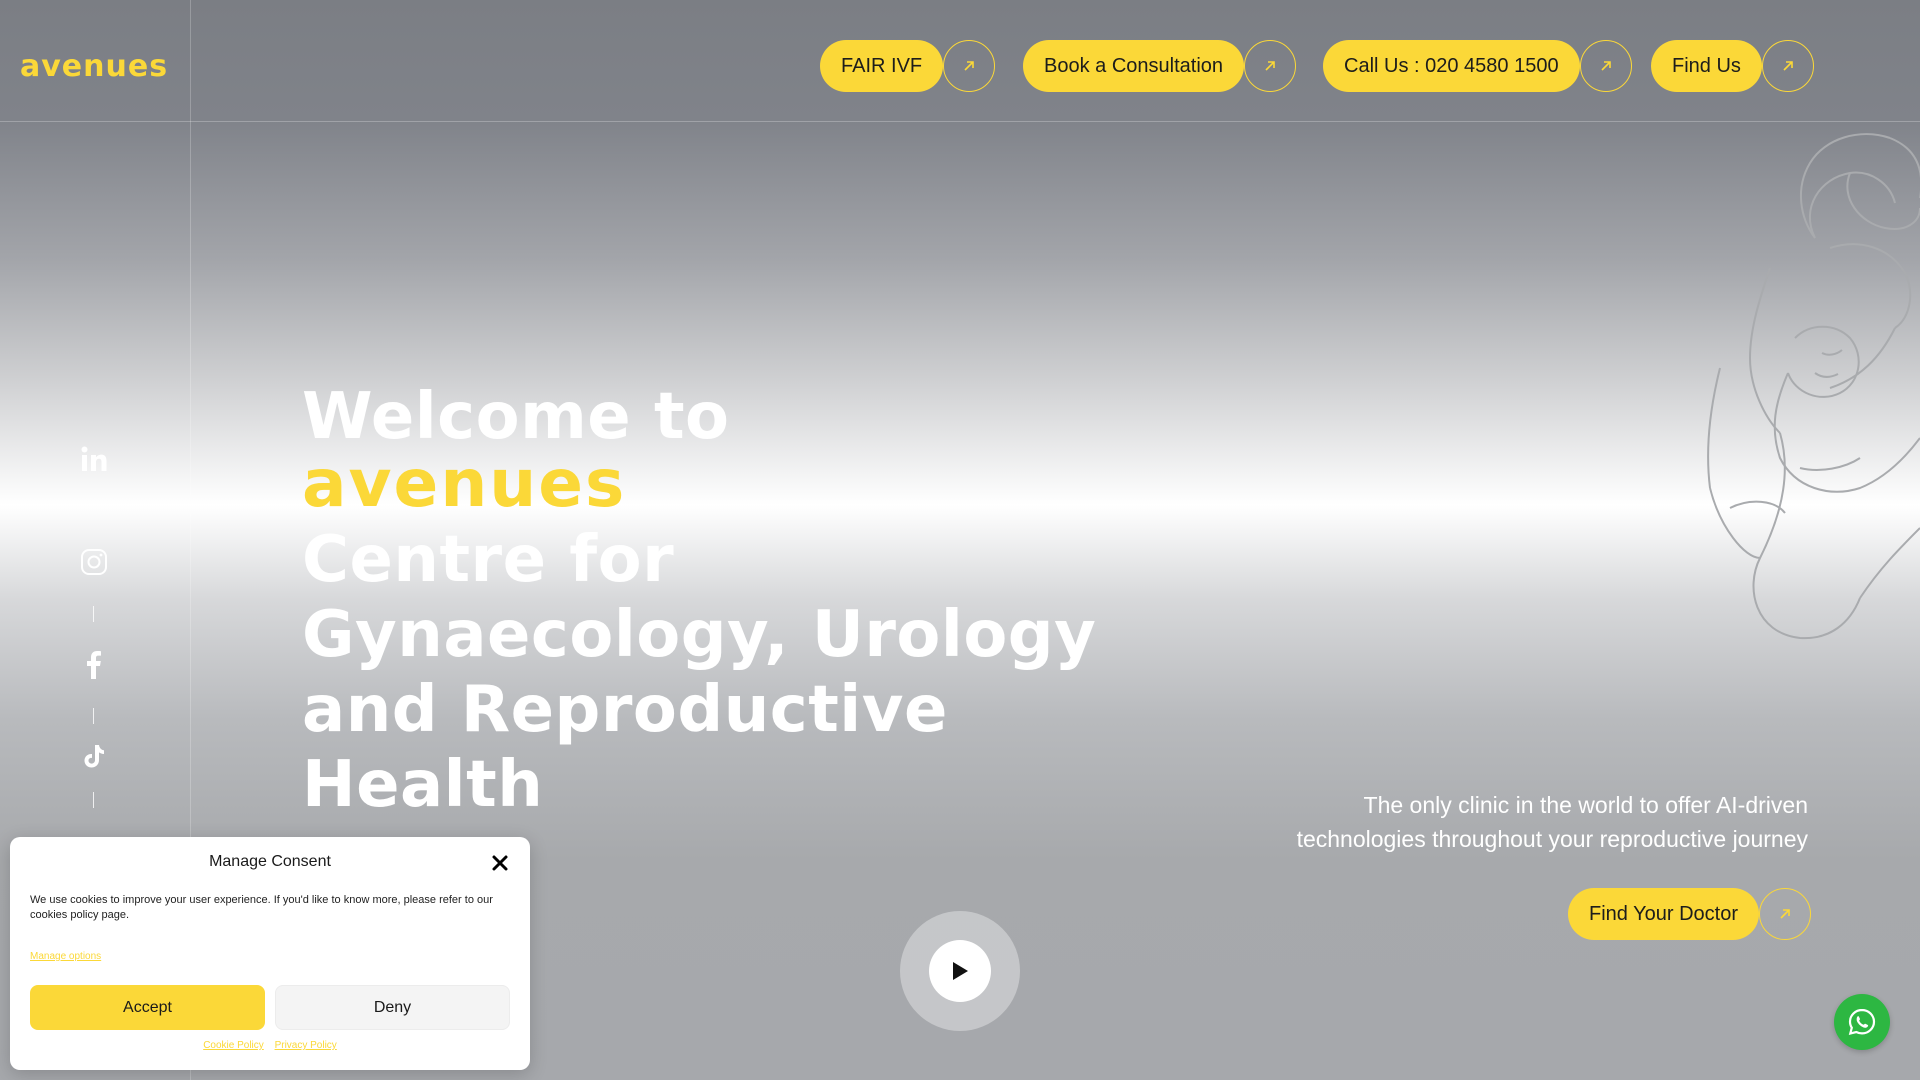 This screenshot has width=1920, height=1080. I want to click on whatsapp-icon, so click(1862, 1022).